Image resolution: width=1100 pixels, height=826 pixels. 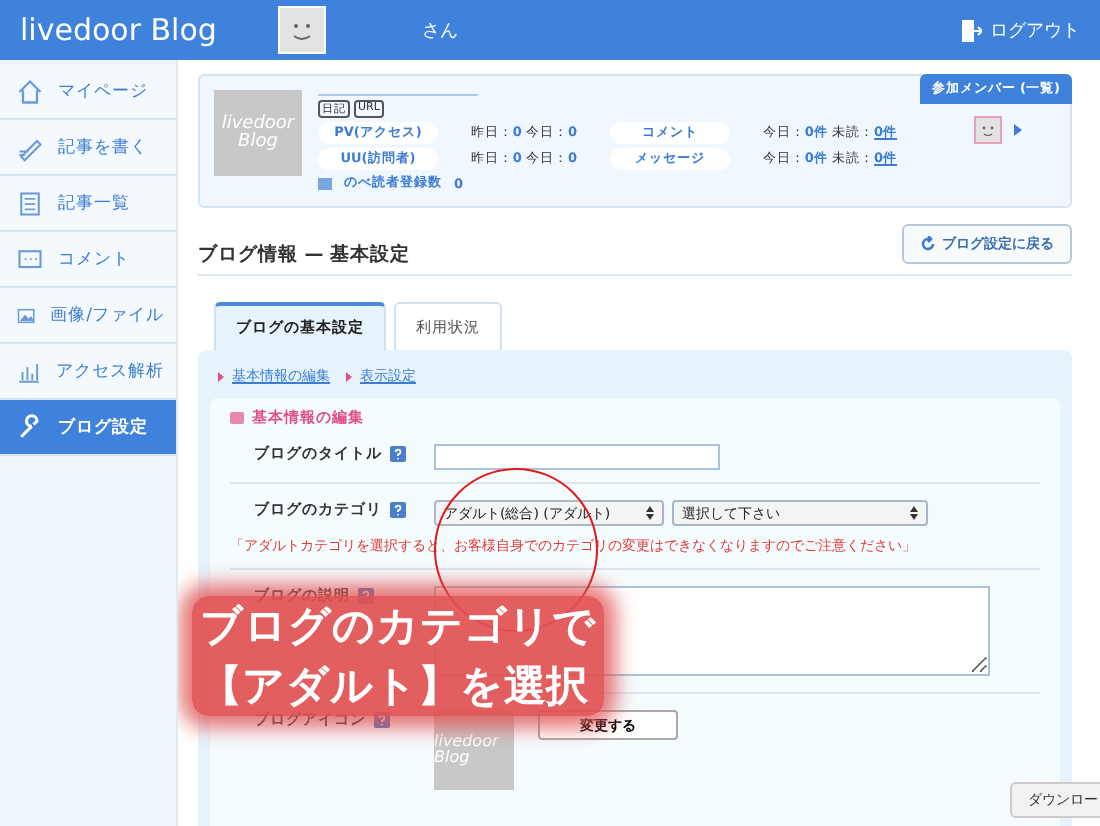 I want to click on sidebar-item: コメント, so click(x=88, y=260).